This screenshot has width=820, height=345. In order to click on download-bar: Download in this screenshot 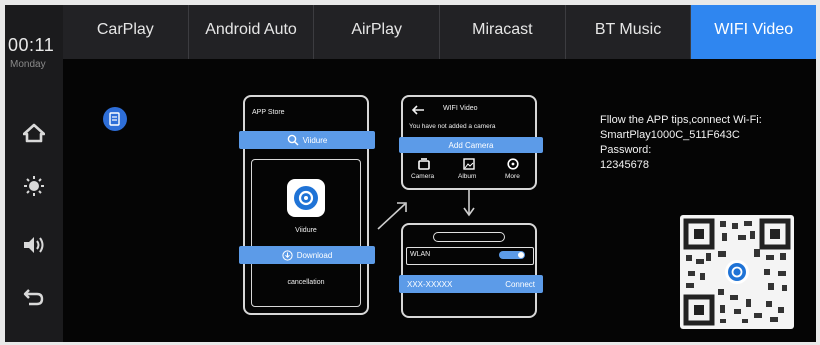, I will do `click(307, 255)`.